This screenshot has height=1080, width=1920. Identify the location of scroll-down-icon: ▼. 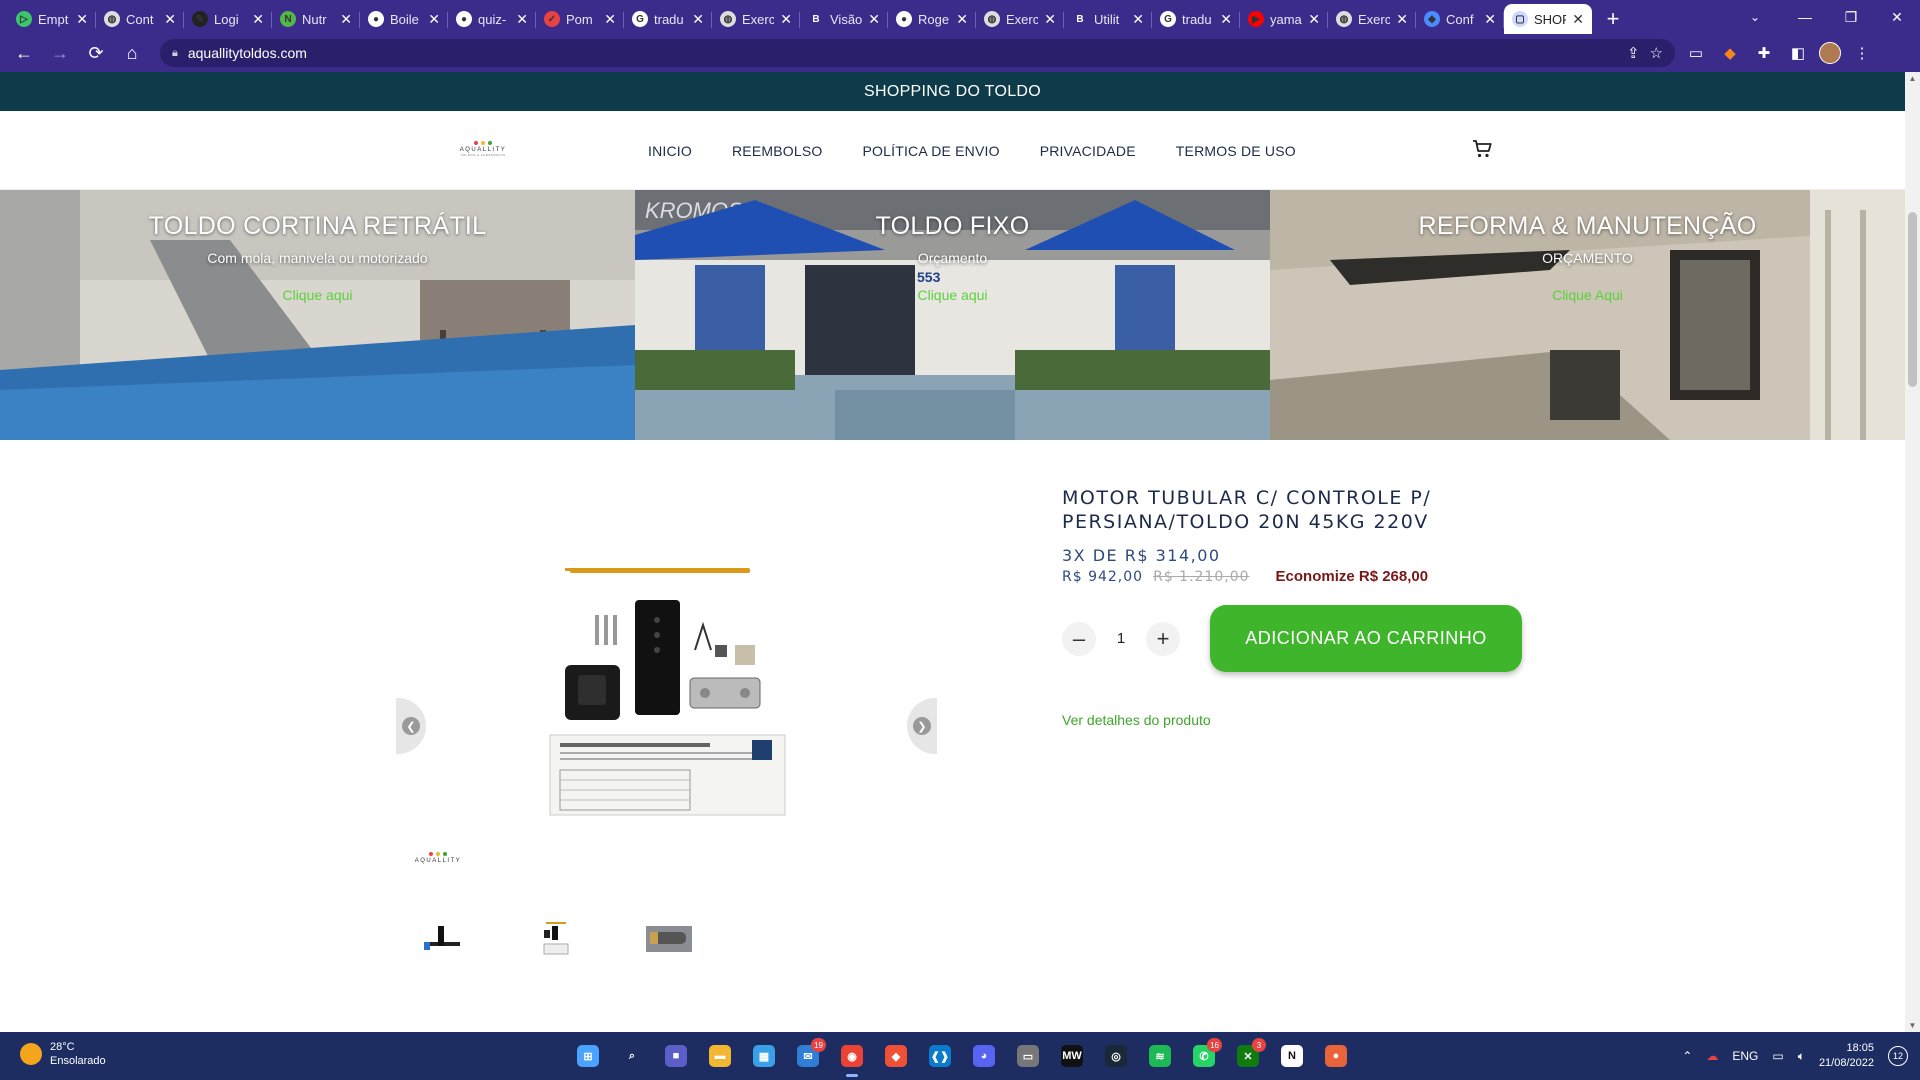
(1912, 1025).